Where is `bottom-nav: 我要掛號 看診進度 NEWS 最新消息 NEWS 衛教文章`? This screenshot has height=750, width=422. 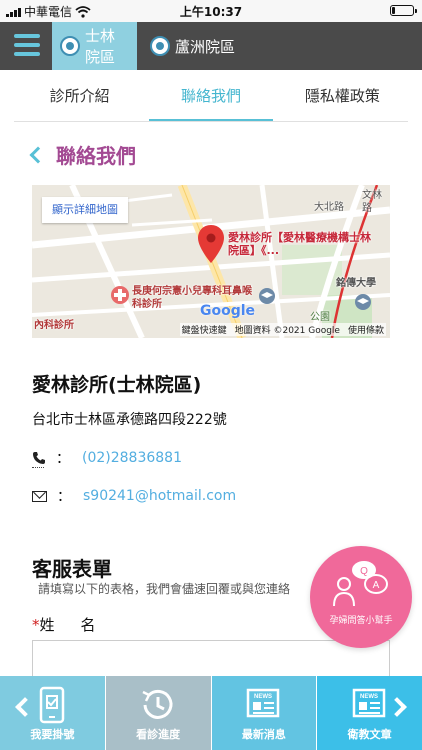
bottom-nav: 我要掛號 看診進度 NEWS 最新消息 NEWS 衛教文章 is located at coordinates (211, 713).